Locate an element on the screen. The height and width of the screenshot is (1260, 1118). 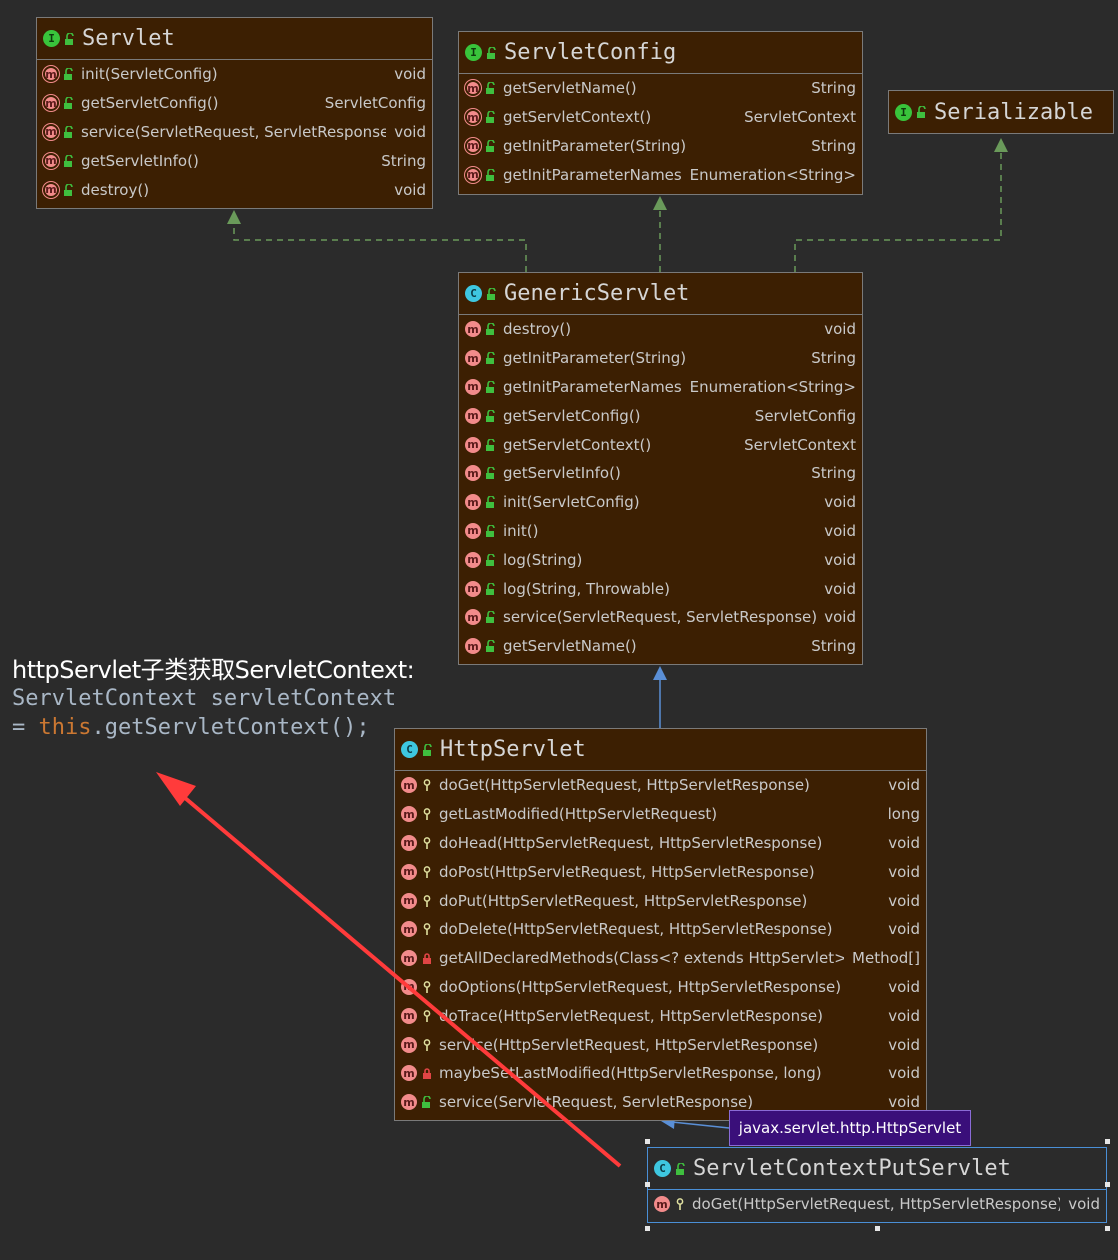
method-name: init() is located at coordinates (521, 530).